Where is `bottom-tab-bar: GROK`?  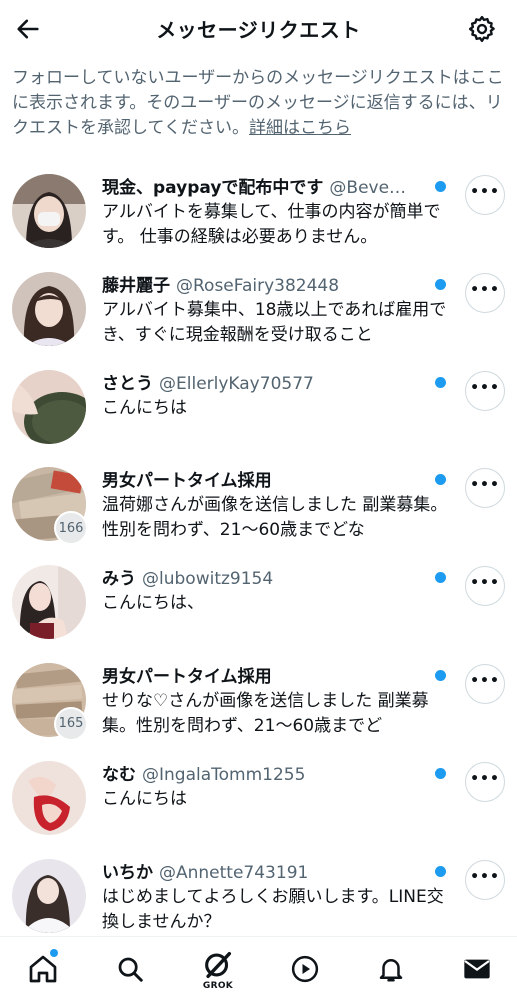 bottom-tab-bar: GROK is located at coordinates (258, 967).